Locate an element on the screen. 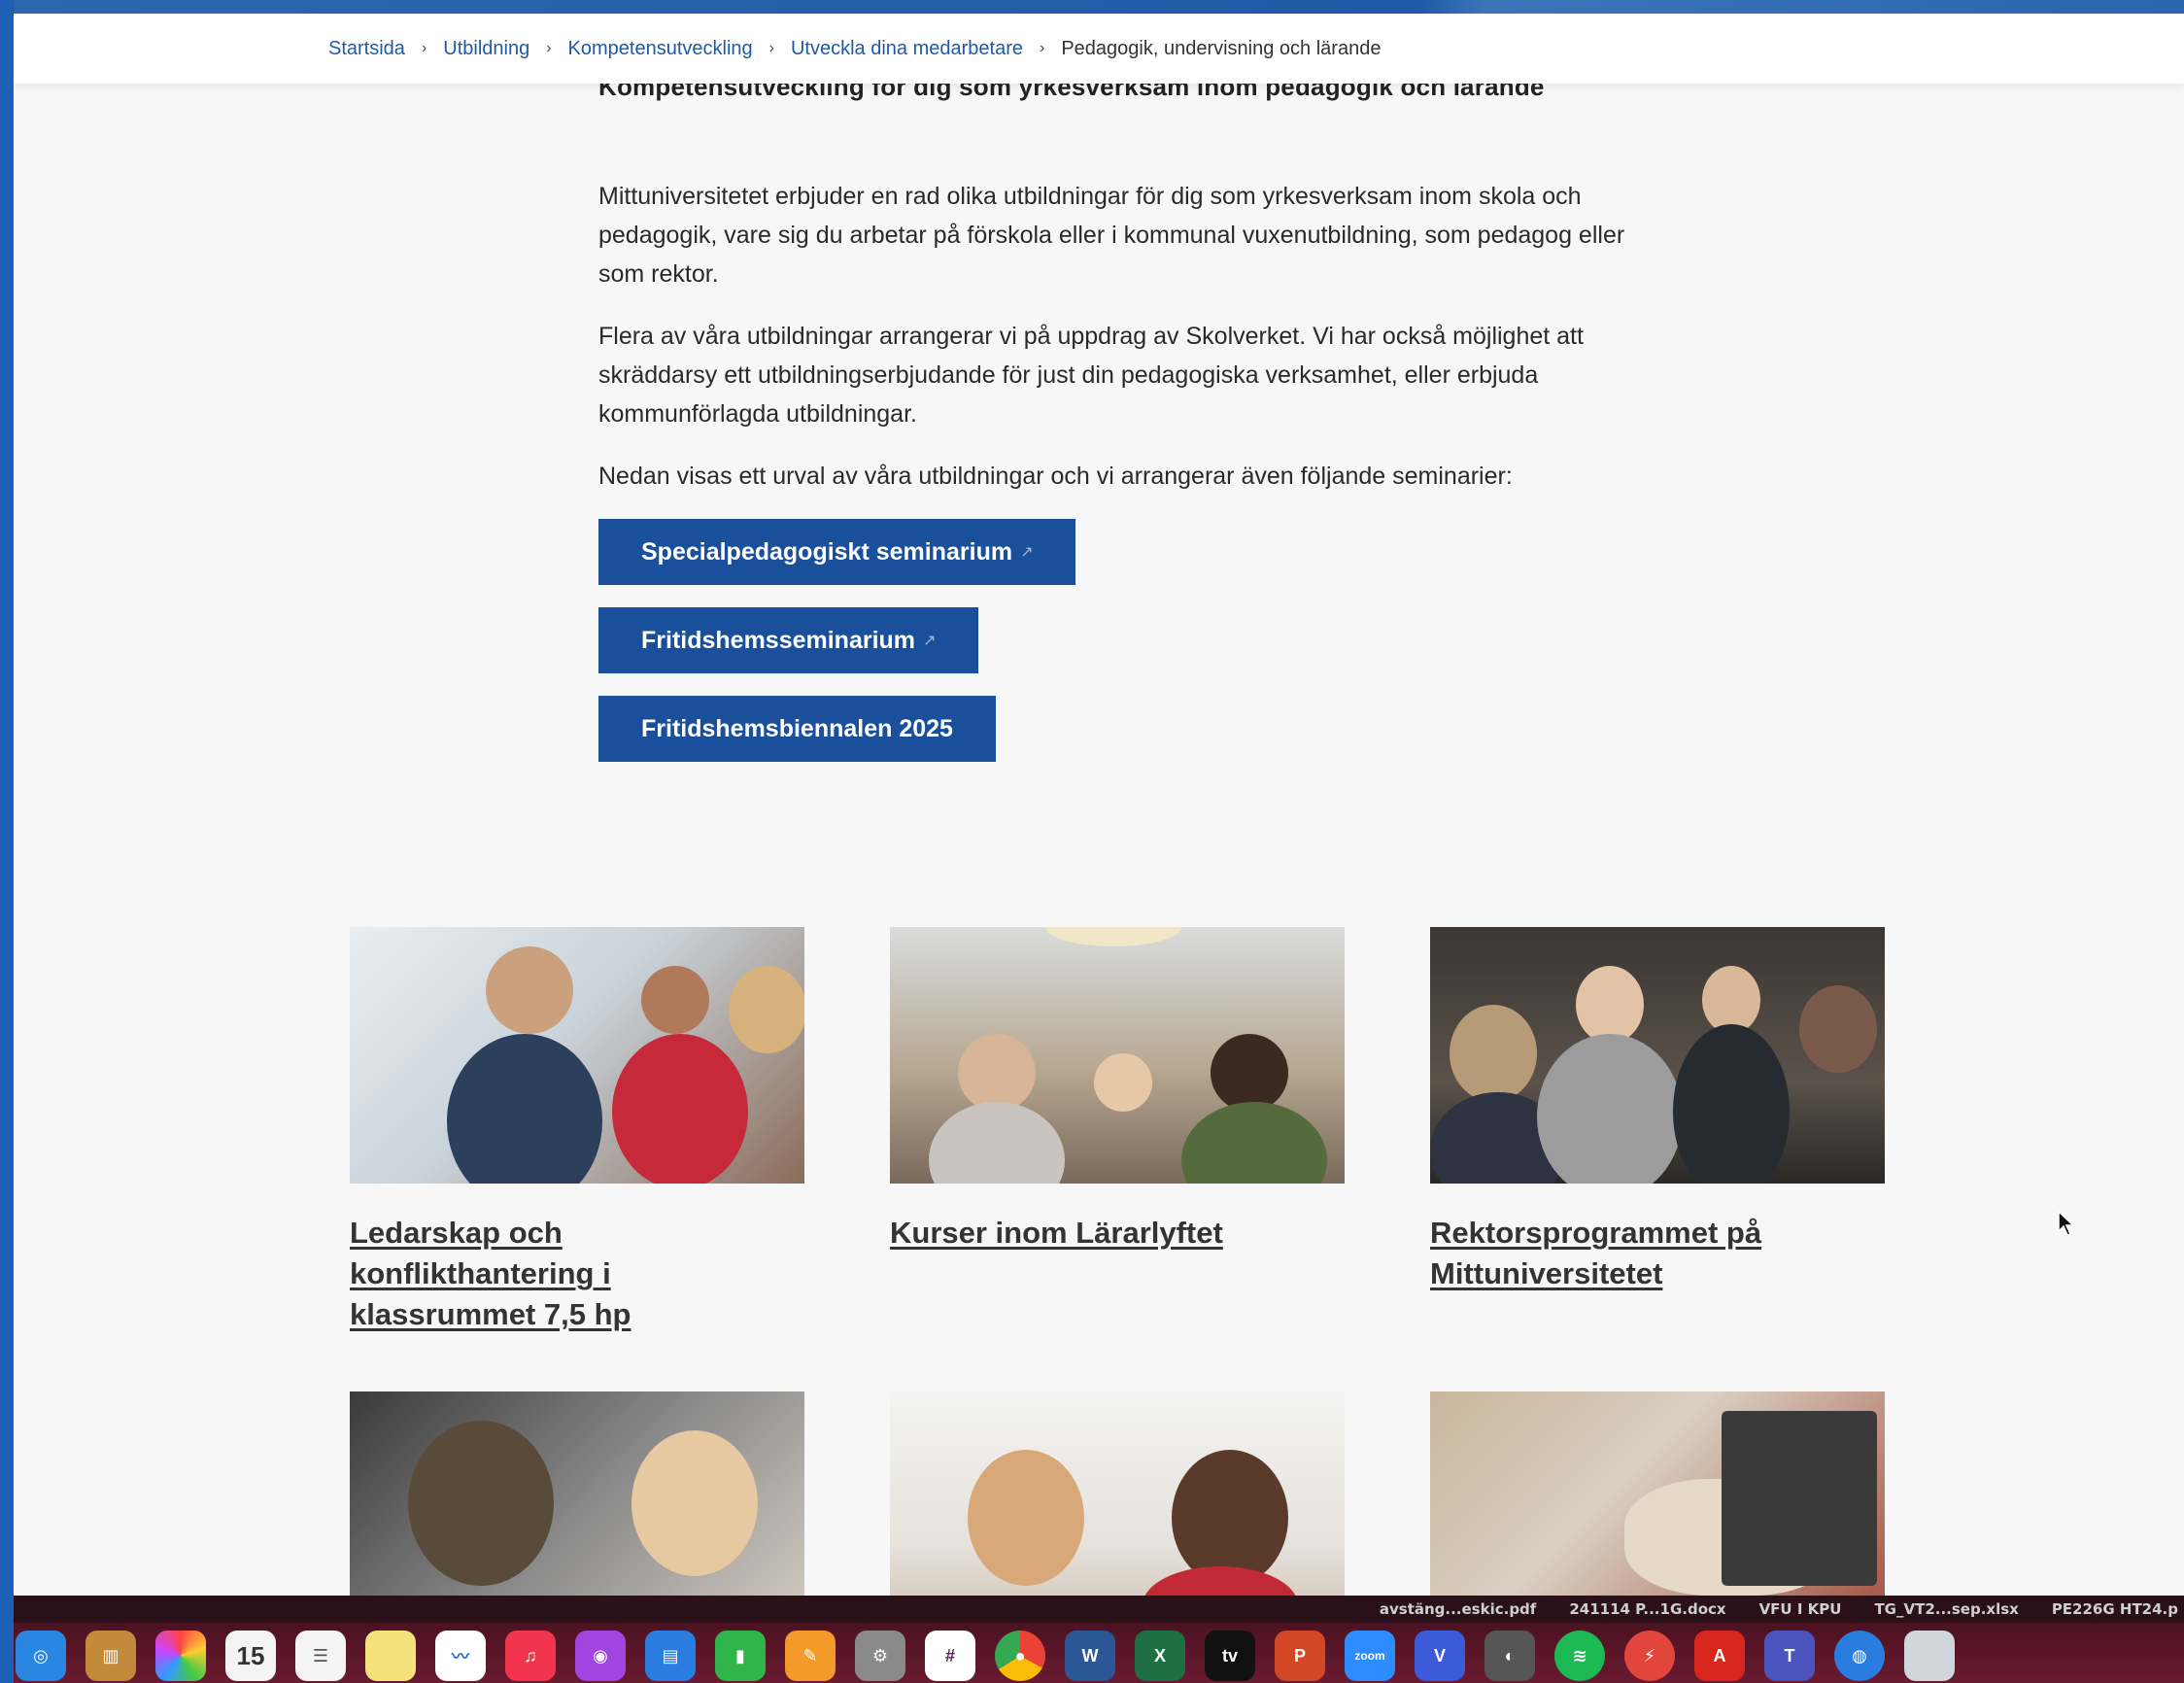  breadcrumb-utveckla-medarbetare: Utveckla dina medarbetare is located at coordinates (907, 49).